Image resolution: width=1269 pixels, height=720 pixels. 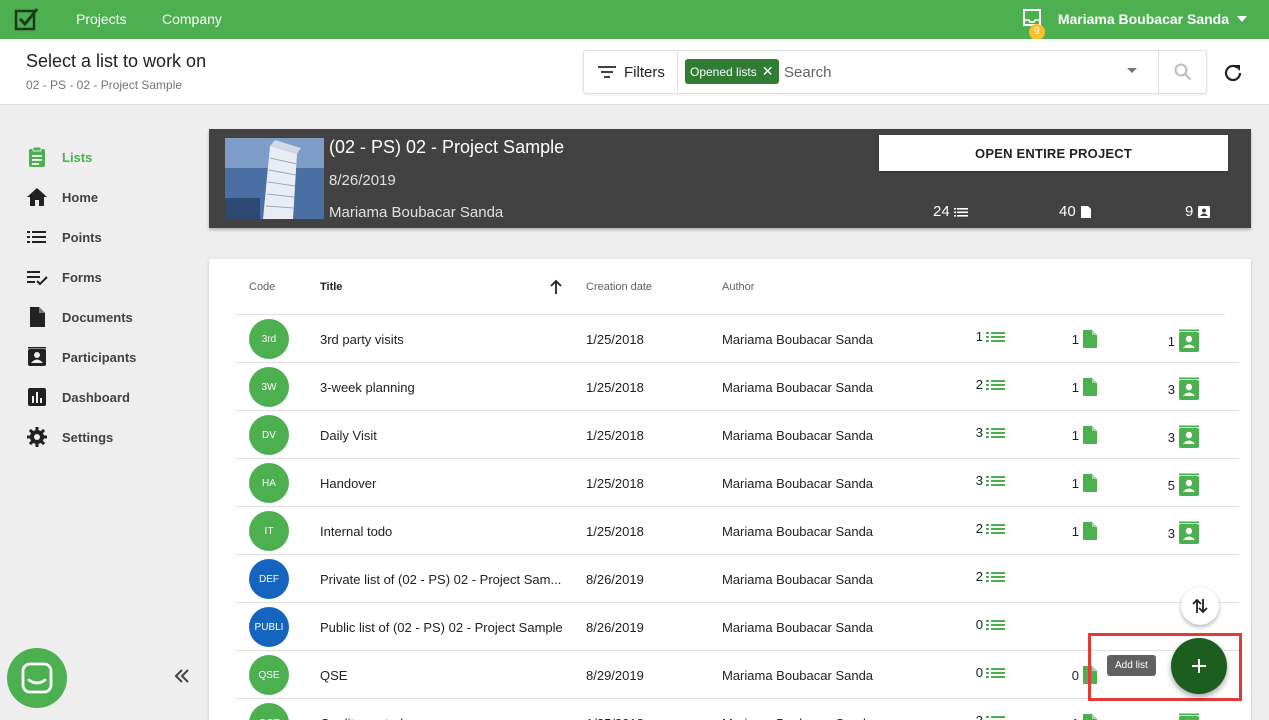 I want to click on points-count: 24, so click(x=941, y=211).